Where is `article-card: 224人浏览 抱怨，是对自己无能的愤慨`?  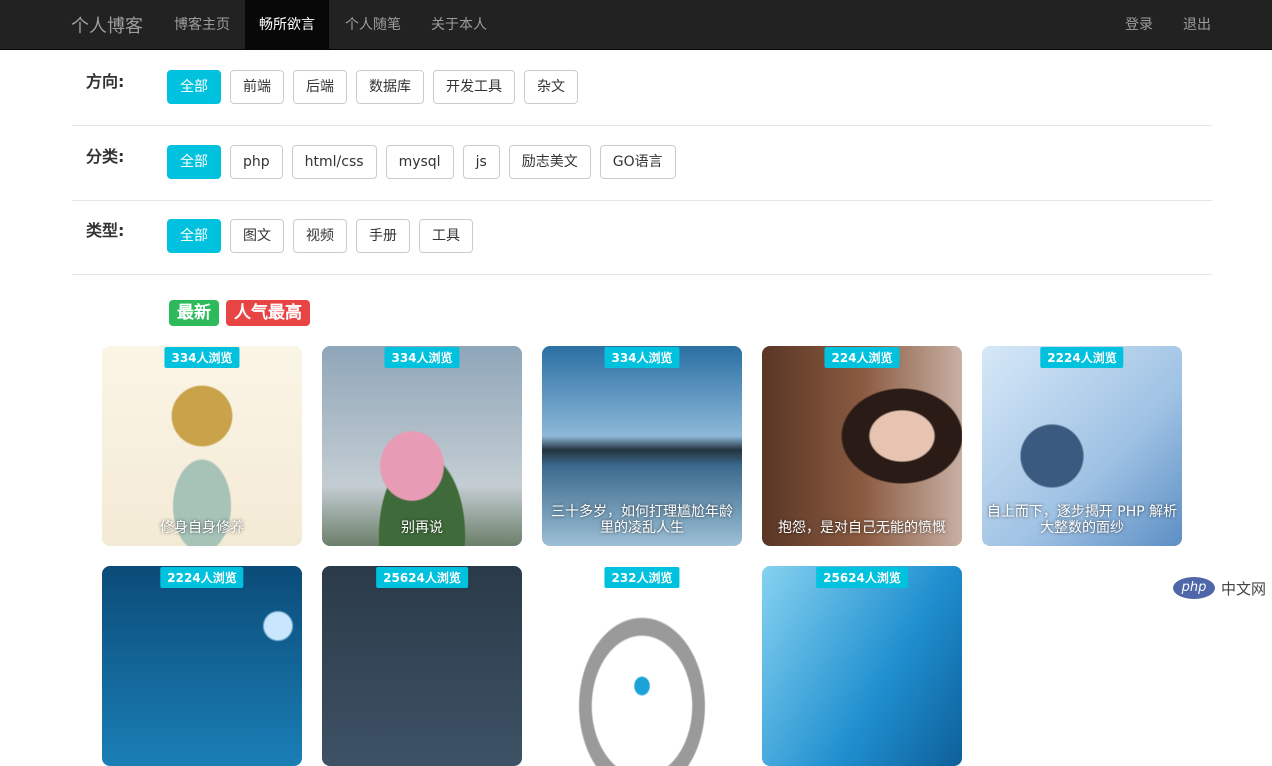
article-card: 224人浏览 抱怨，是对自己无能的愤慨 is located at coordinates (862, 446).